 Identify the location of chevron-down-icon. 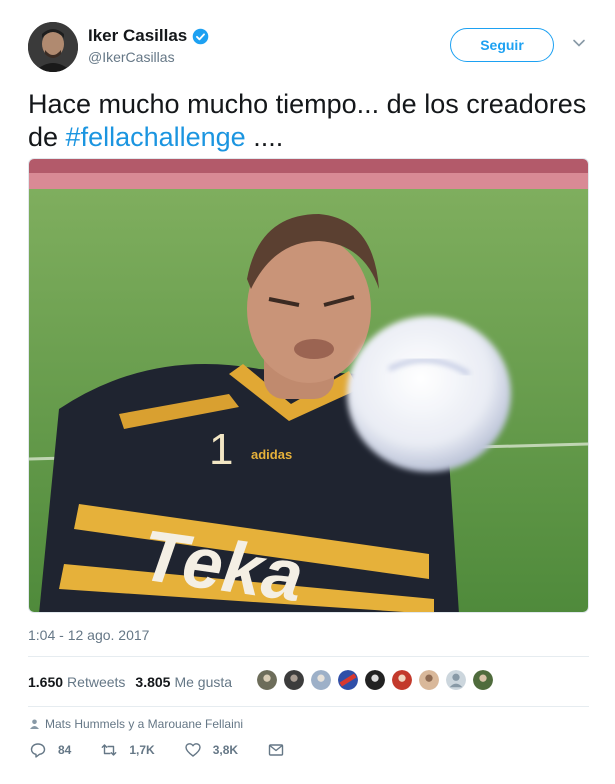
(579, 43).